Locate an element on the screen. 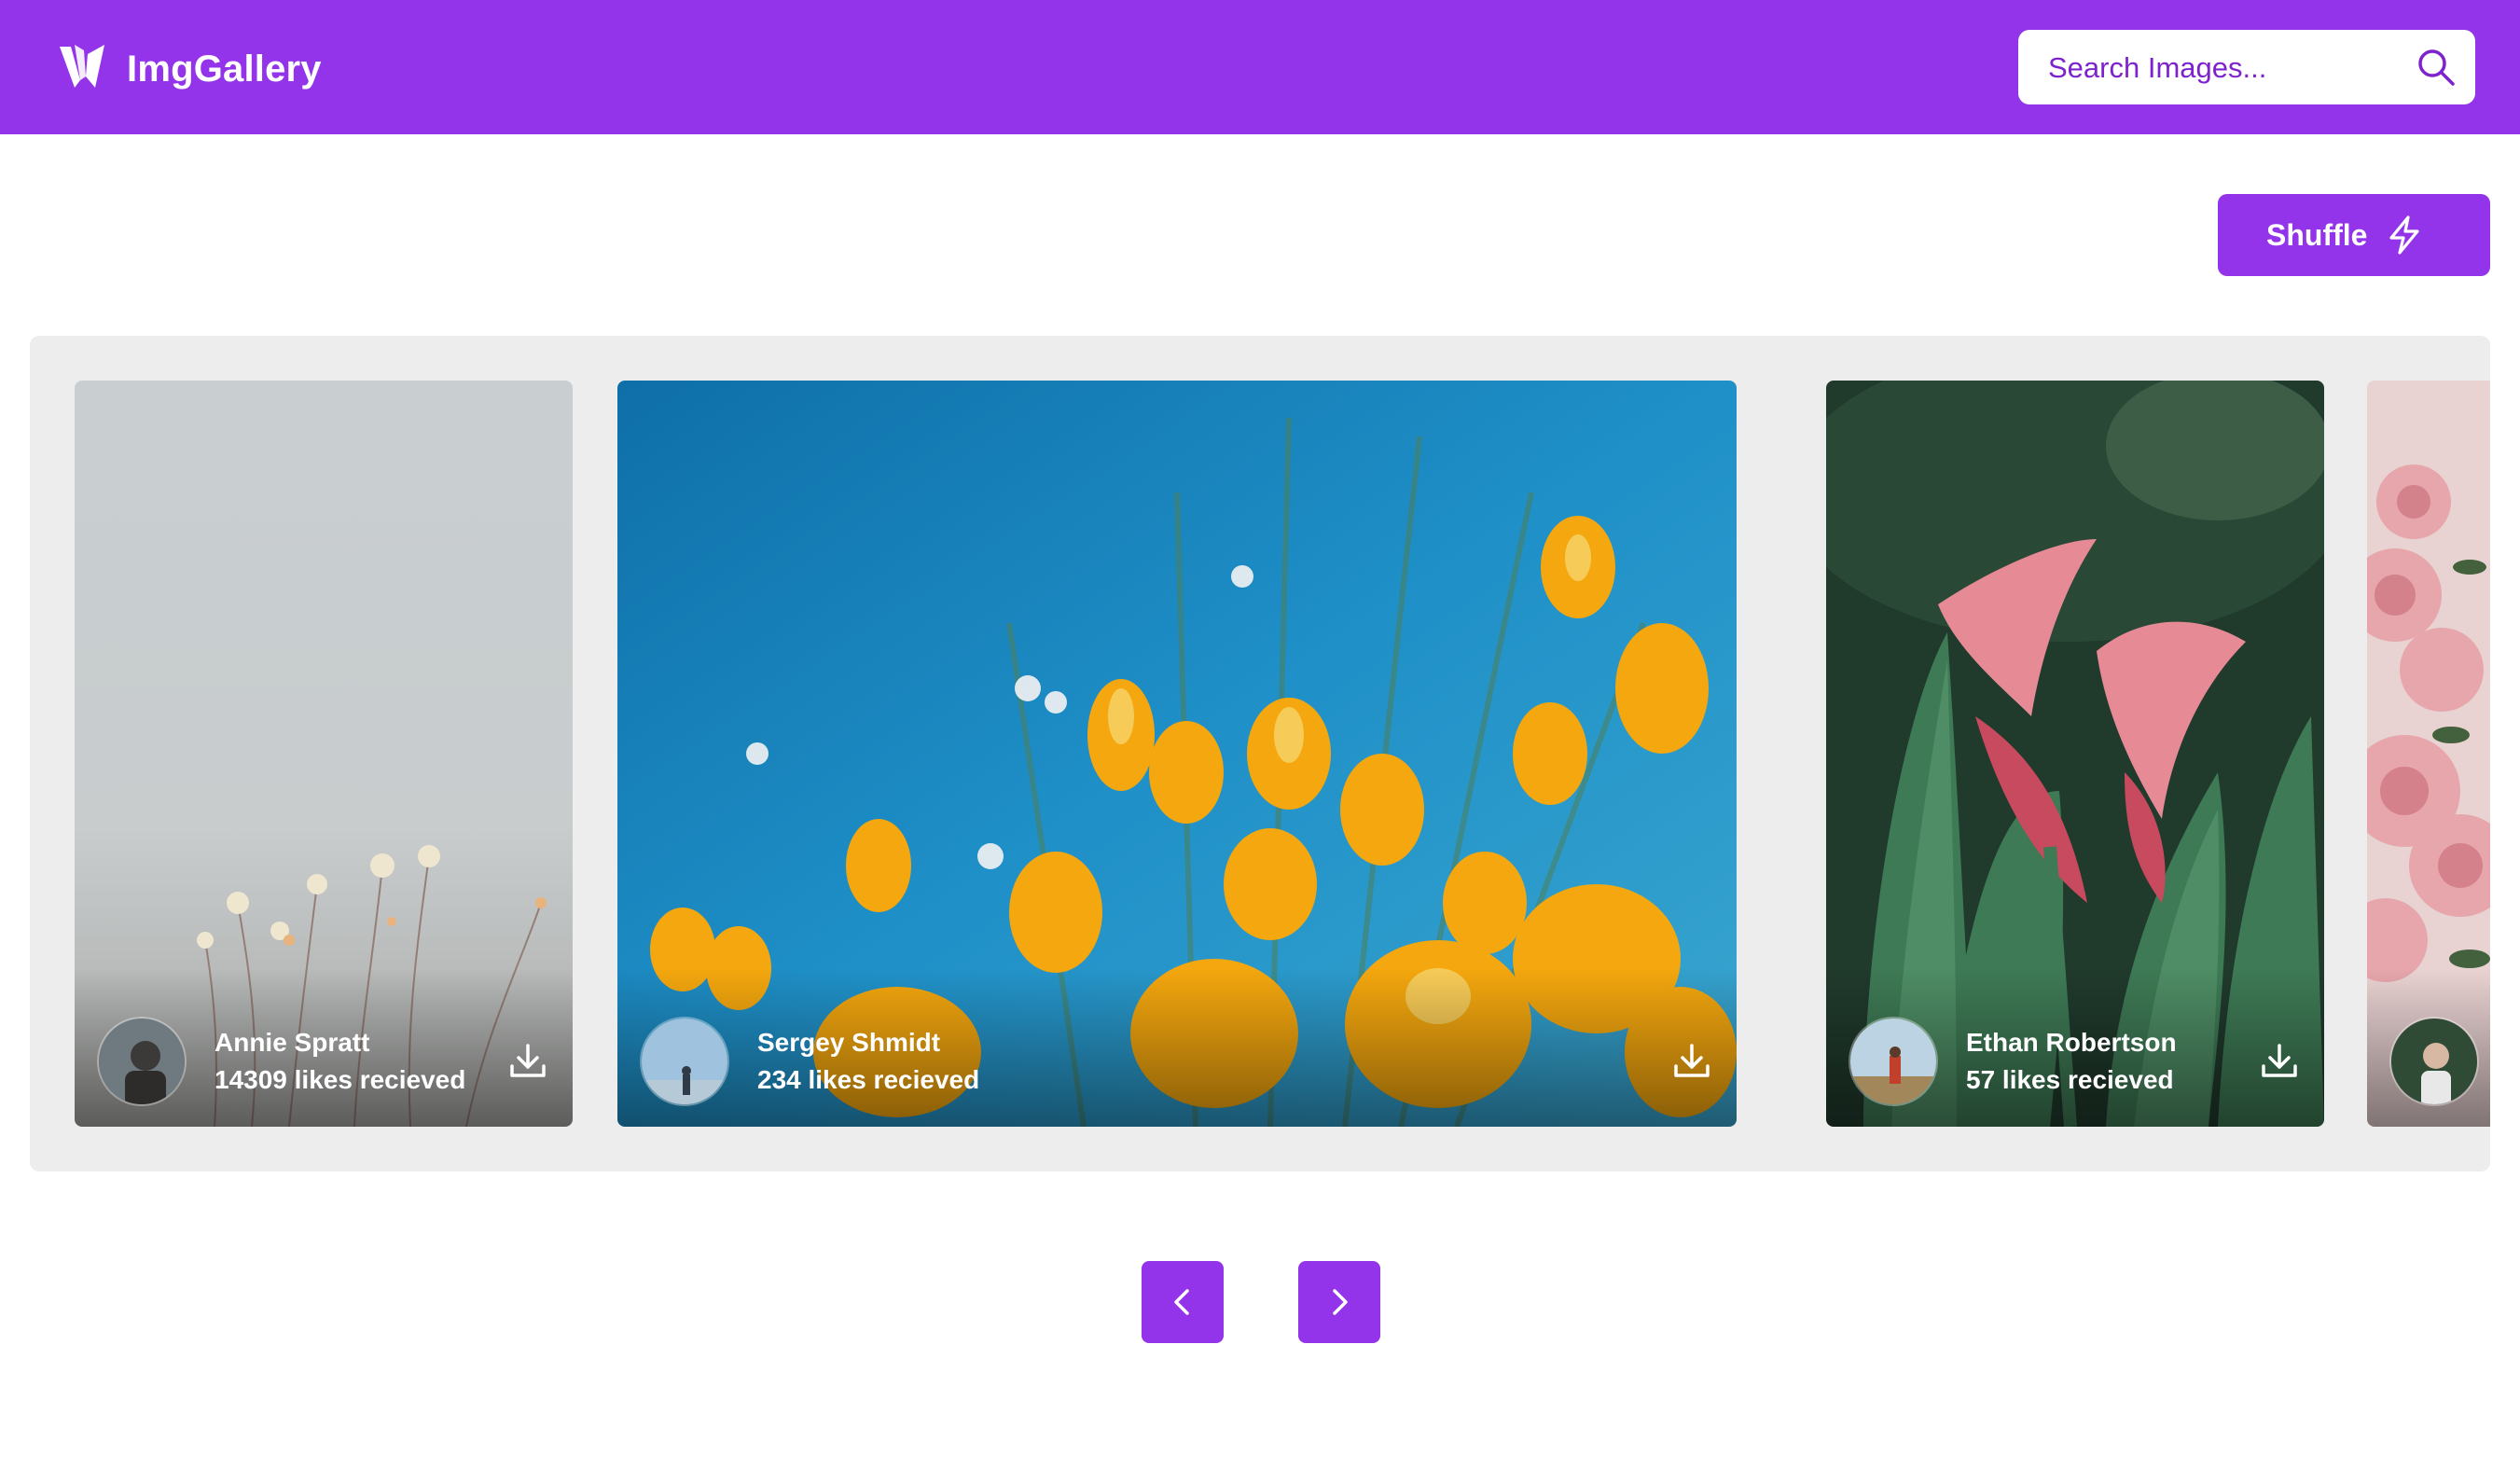 This screenshot has height=1483, width=2520. chevron-right-icon is located at coordinates (1340, 1302).